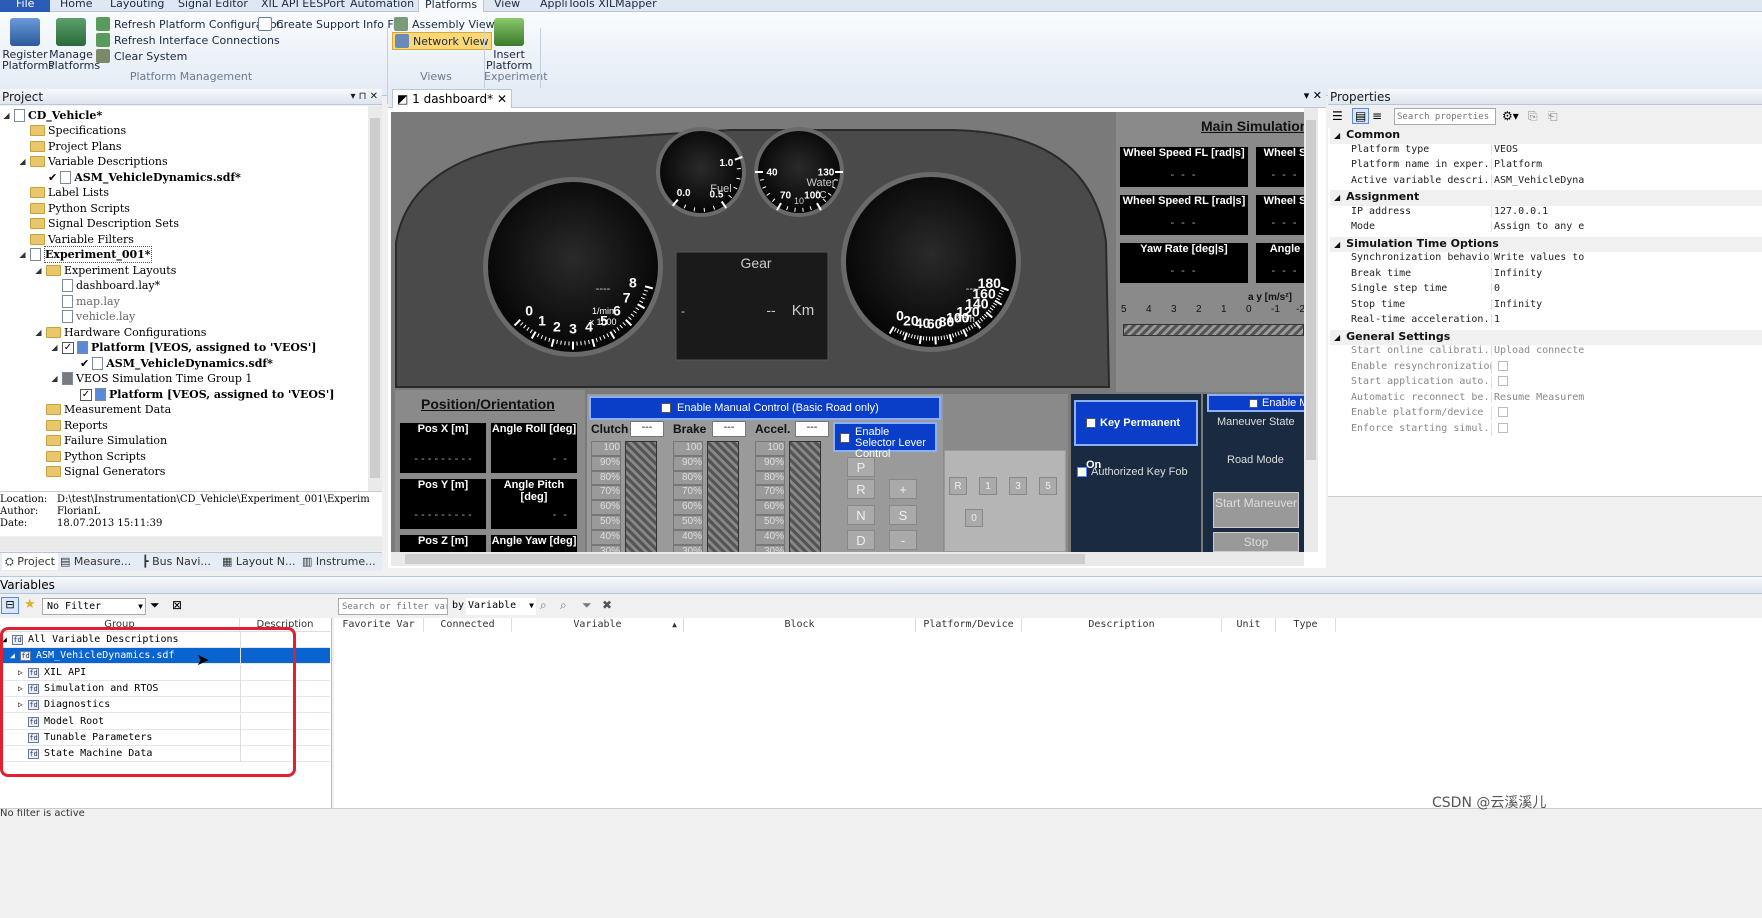 The width and height of the screenshot is (1762, 918). I want to click on property-value: 0, so click(1626, 288).